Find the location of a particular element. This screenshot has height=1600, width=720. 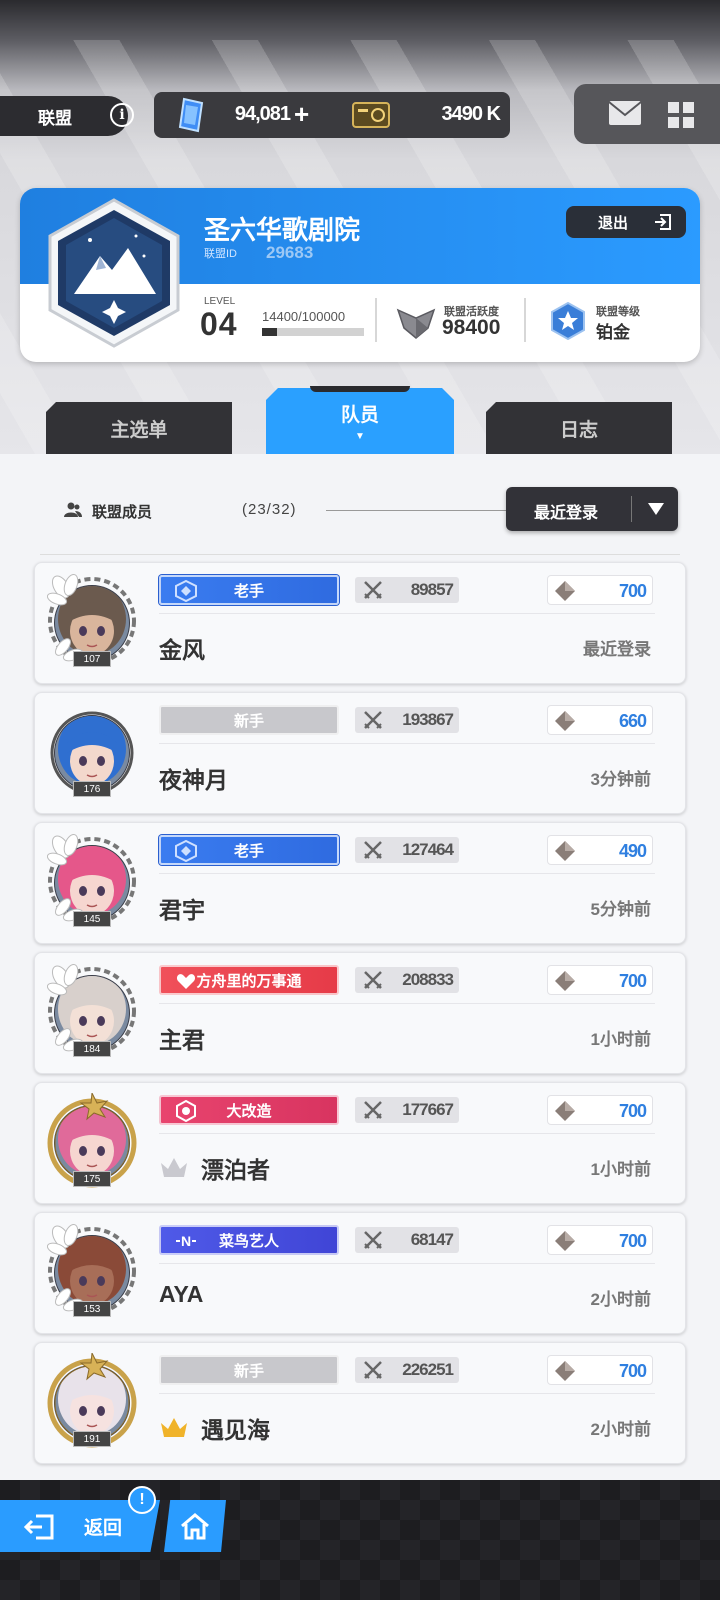

tab-members: 队员 ▼ is located at coordinates (360, 421).